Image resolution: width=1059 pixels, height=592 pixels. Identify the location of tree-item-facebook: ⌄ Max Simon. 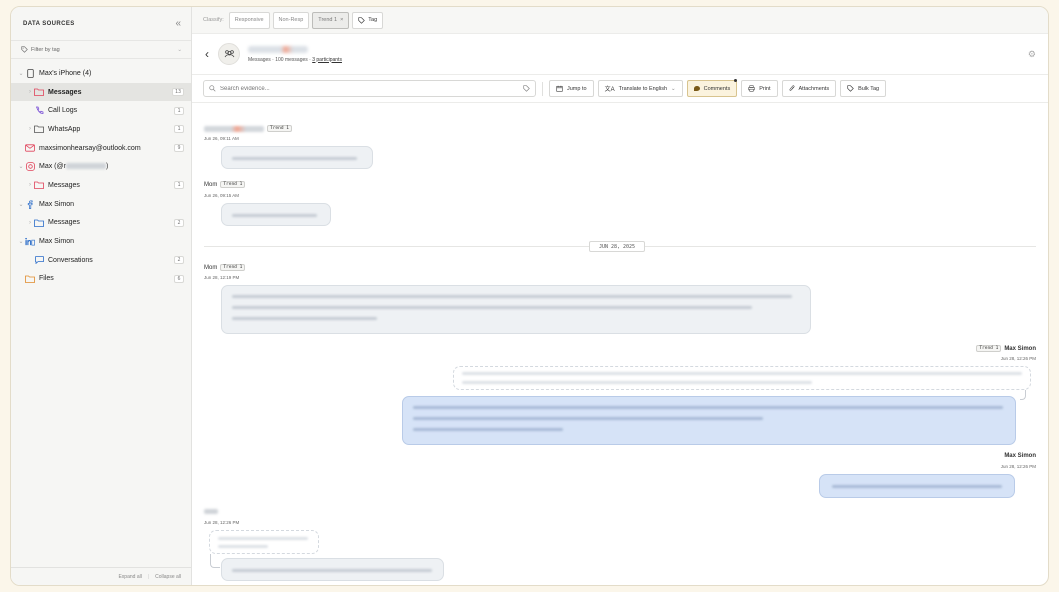
(101, 204).